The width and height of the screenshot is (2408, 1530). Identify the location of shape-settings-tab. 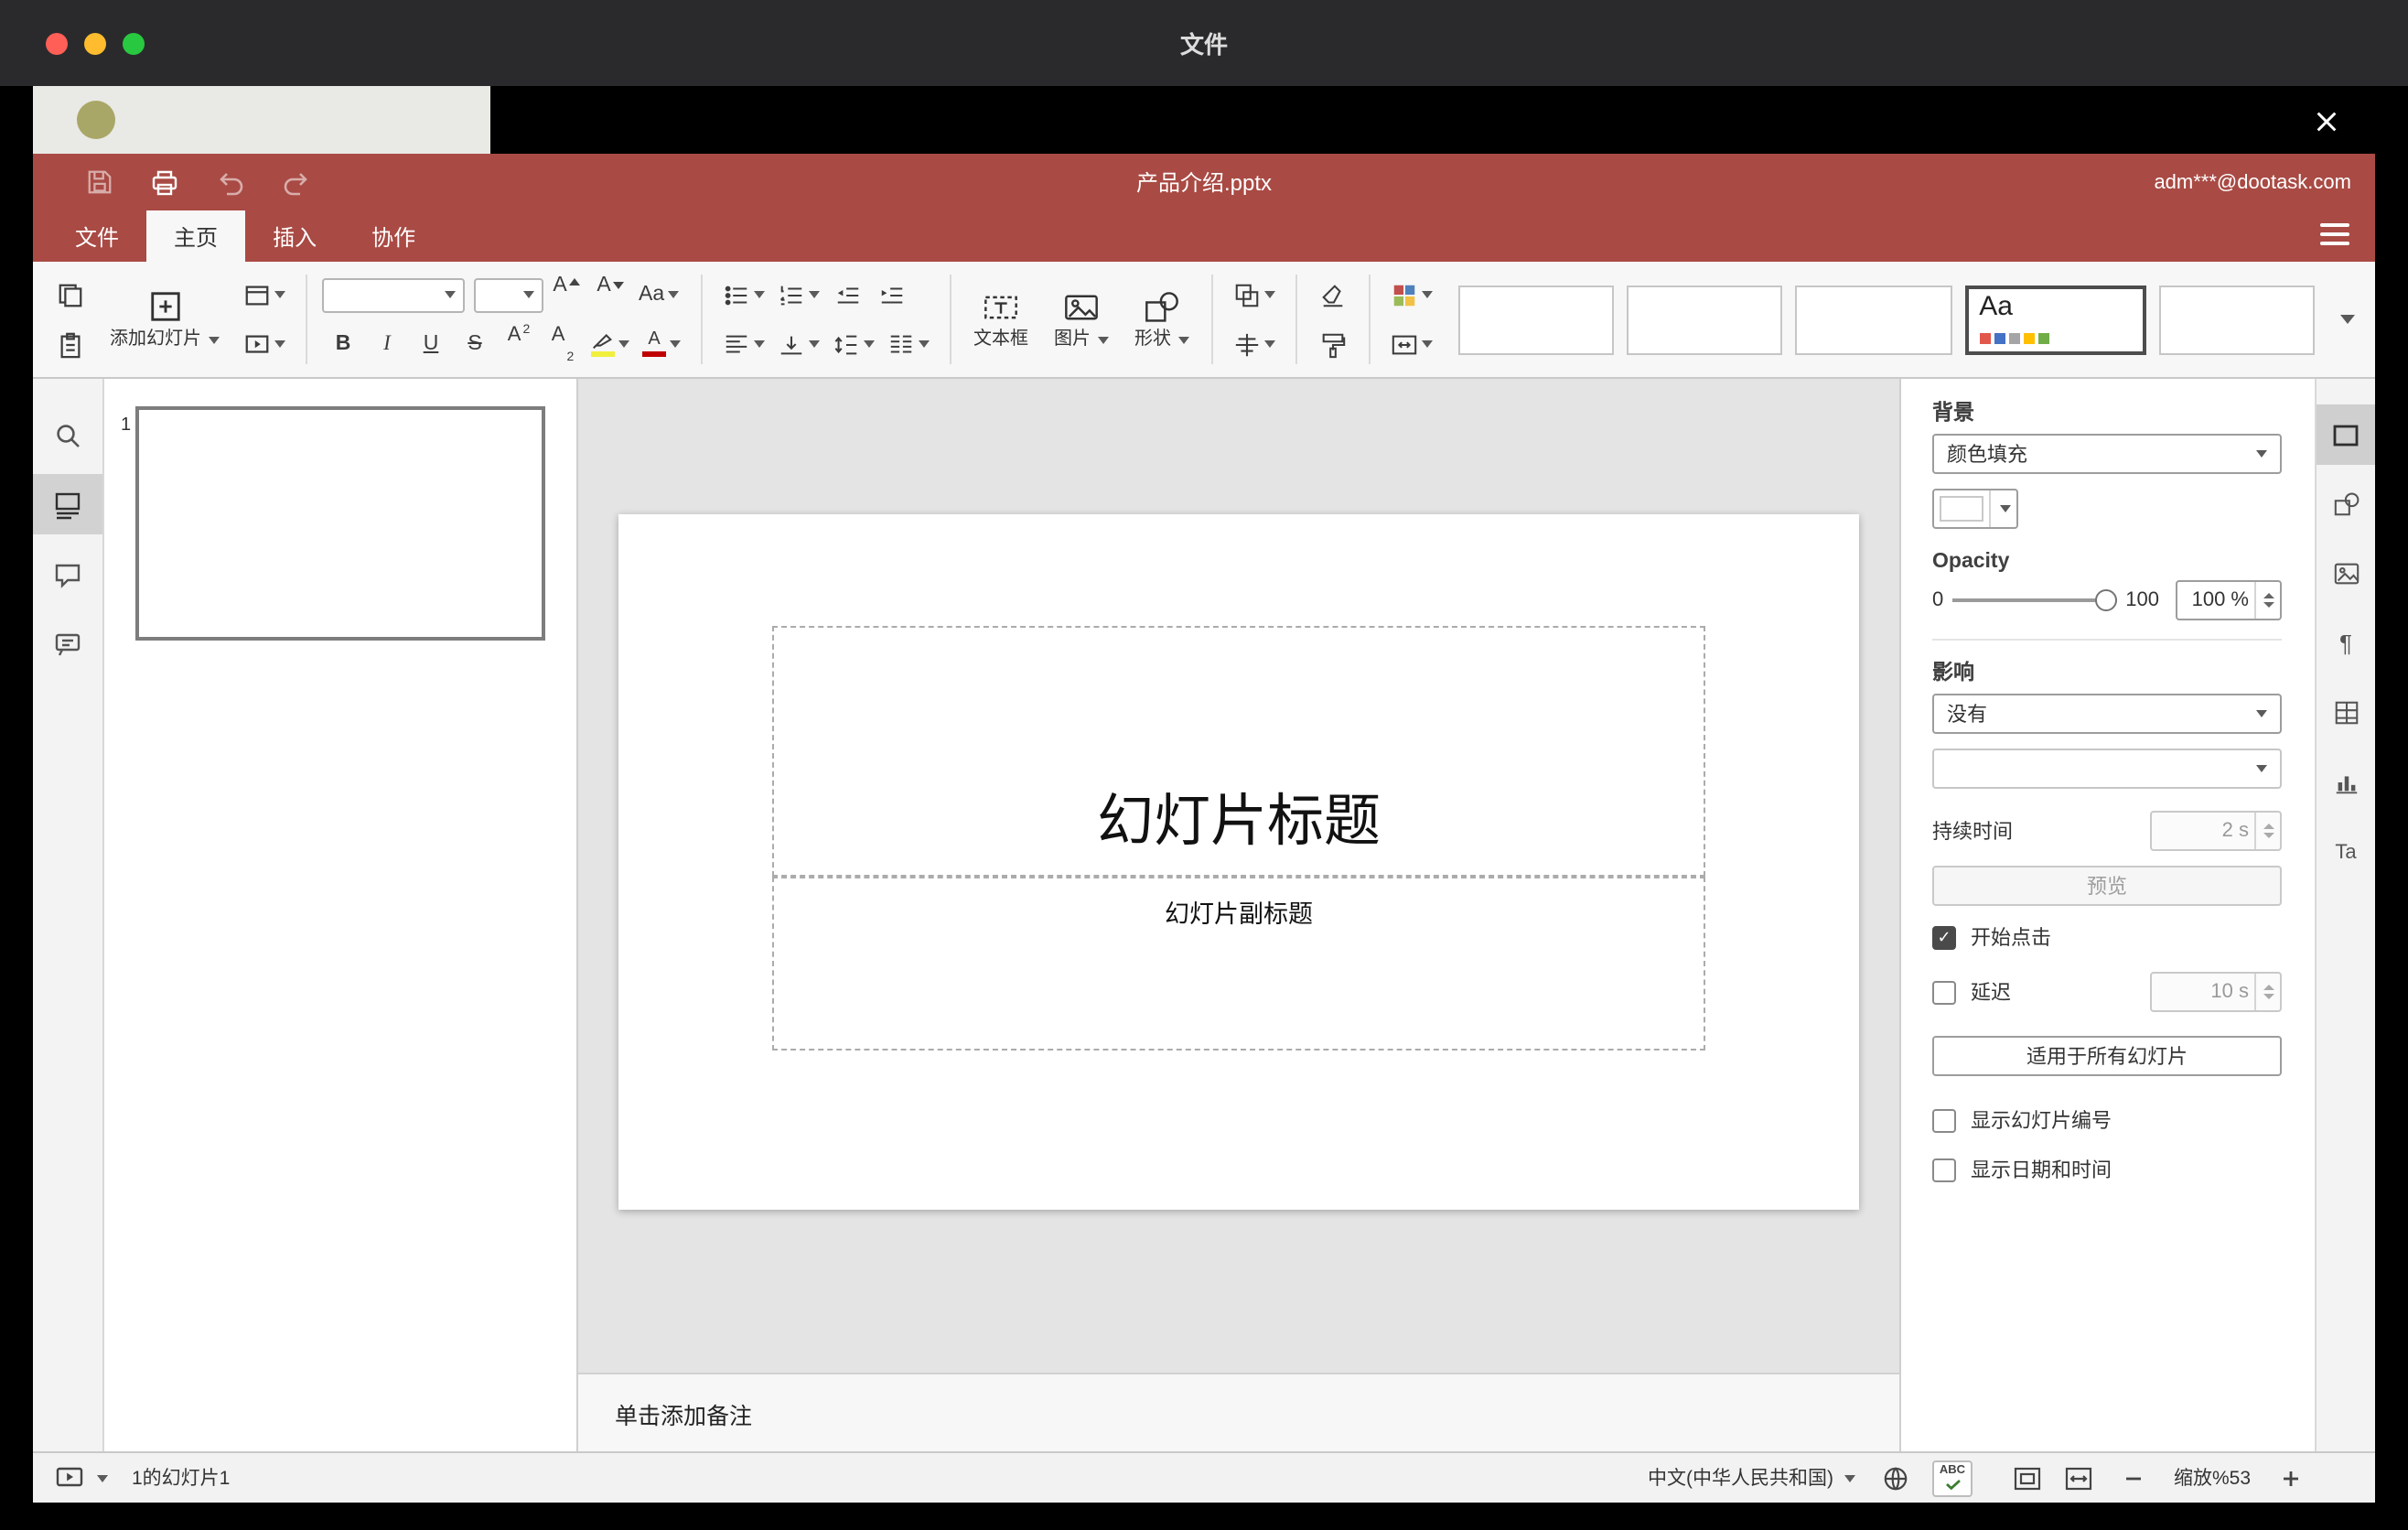
(2346, 504).